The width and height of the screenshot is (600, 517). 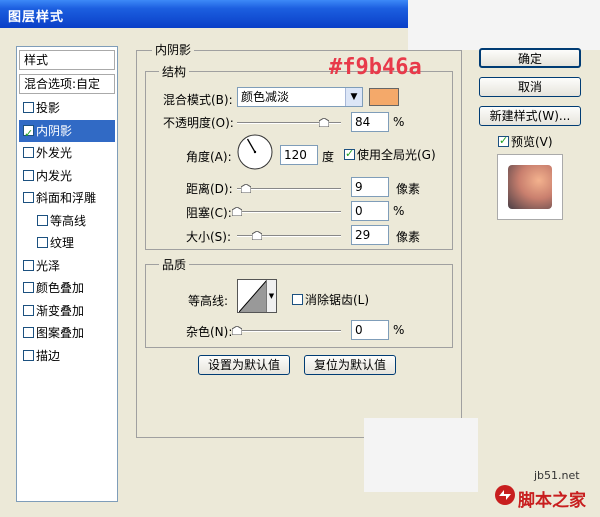 I want to click on noise-unit: %, so click(x=399, y=330).